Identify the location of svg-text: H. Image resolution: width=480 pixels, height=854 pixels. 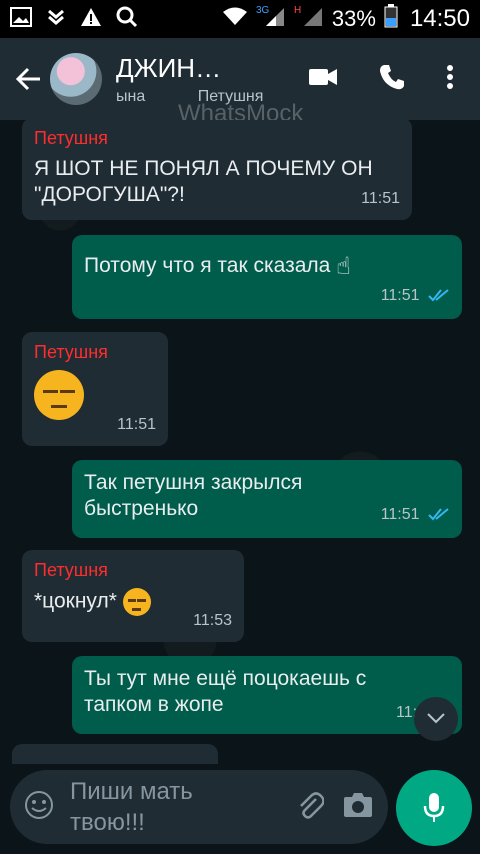
(297, 10).